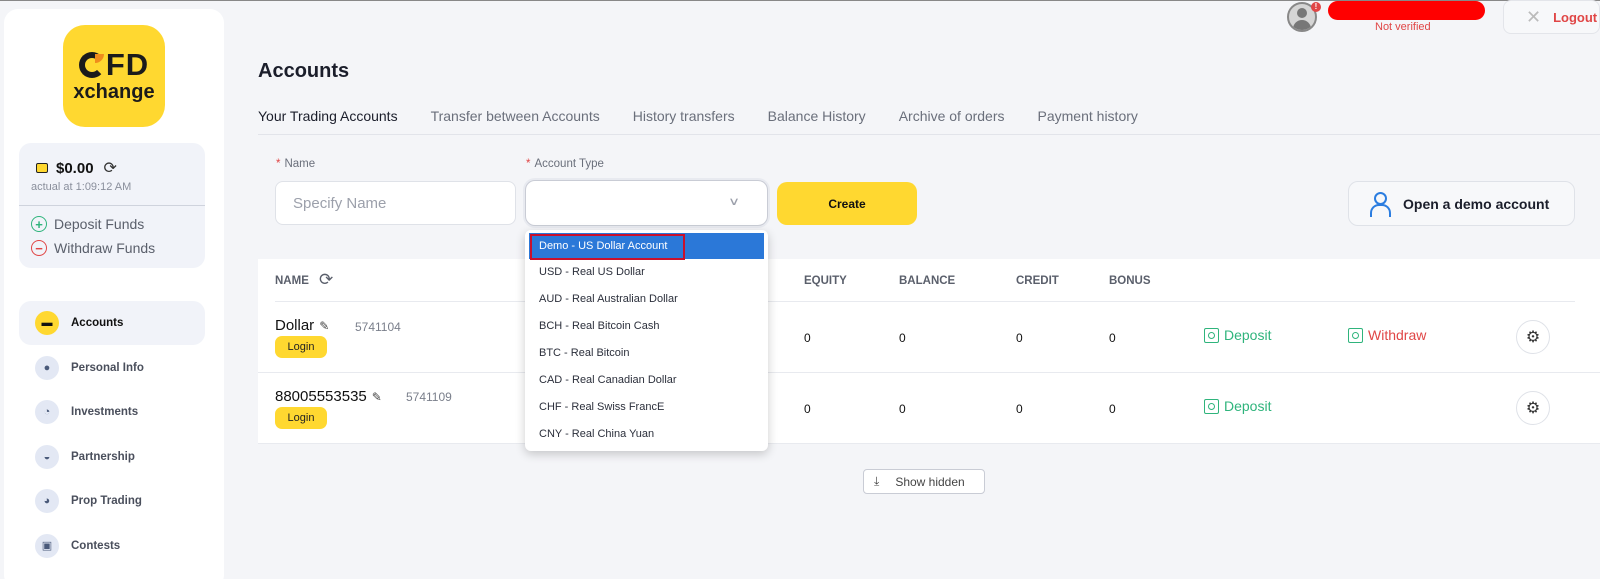 This screenshot has height=579, width=1600. What do you see at coordinates (378, 327) in the screenshot?
I see `account-number: 5741104` at bounding box center [378, 327].